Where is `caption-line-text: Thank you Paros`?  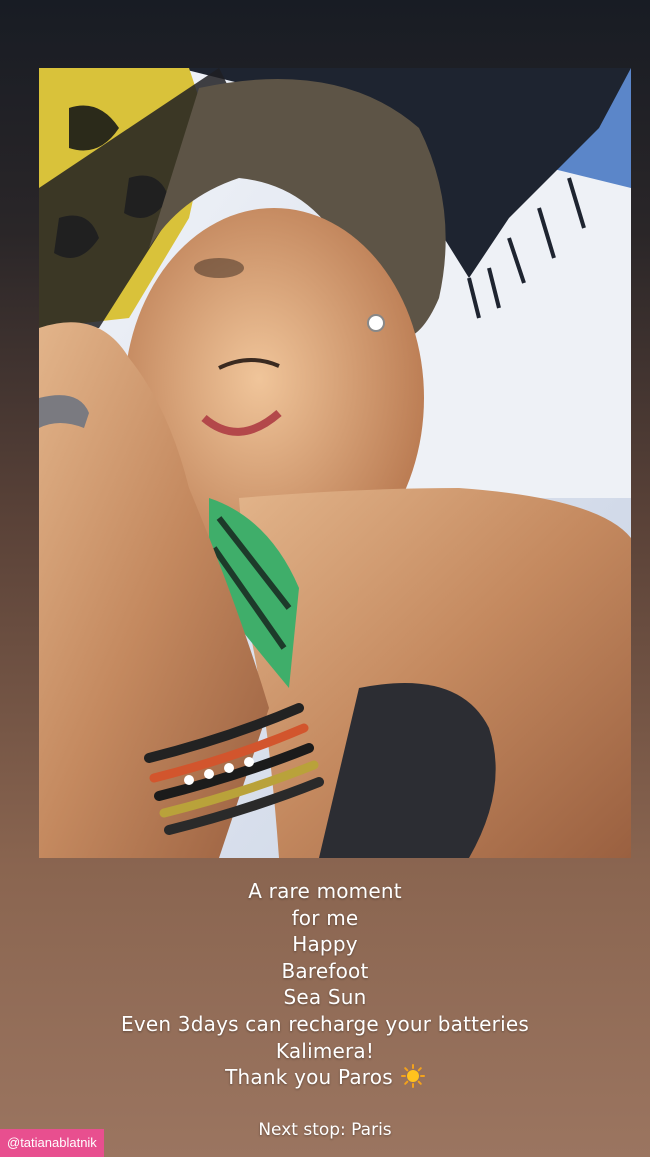
caption-line-text: Thank you Paros is located at coordinates (309, 1077).